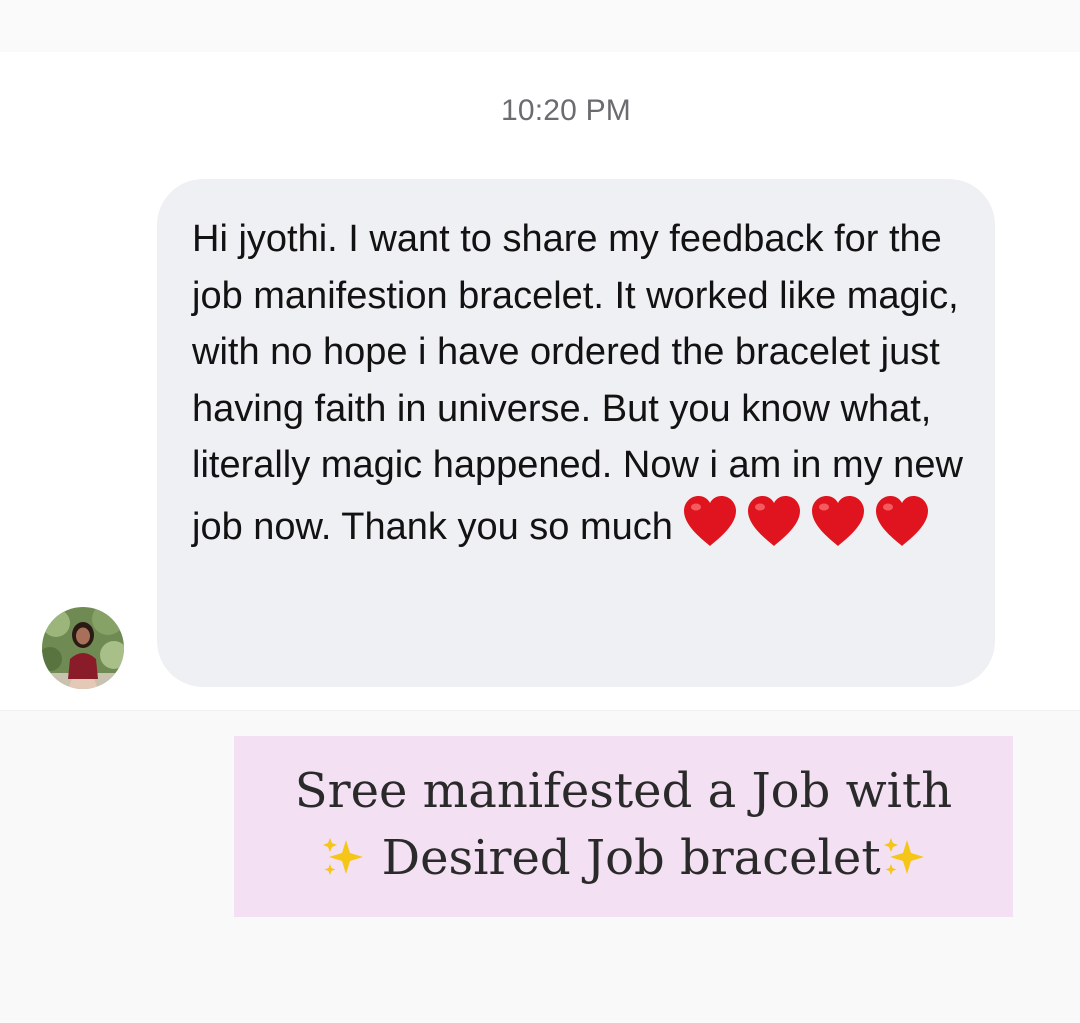 This screenshot has width=1080, height=1023. Describe the element at coordinates (623, 791) in the screenshot. I see `caption-line-1: Sree manifested a Job with` at that location.